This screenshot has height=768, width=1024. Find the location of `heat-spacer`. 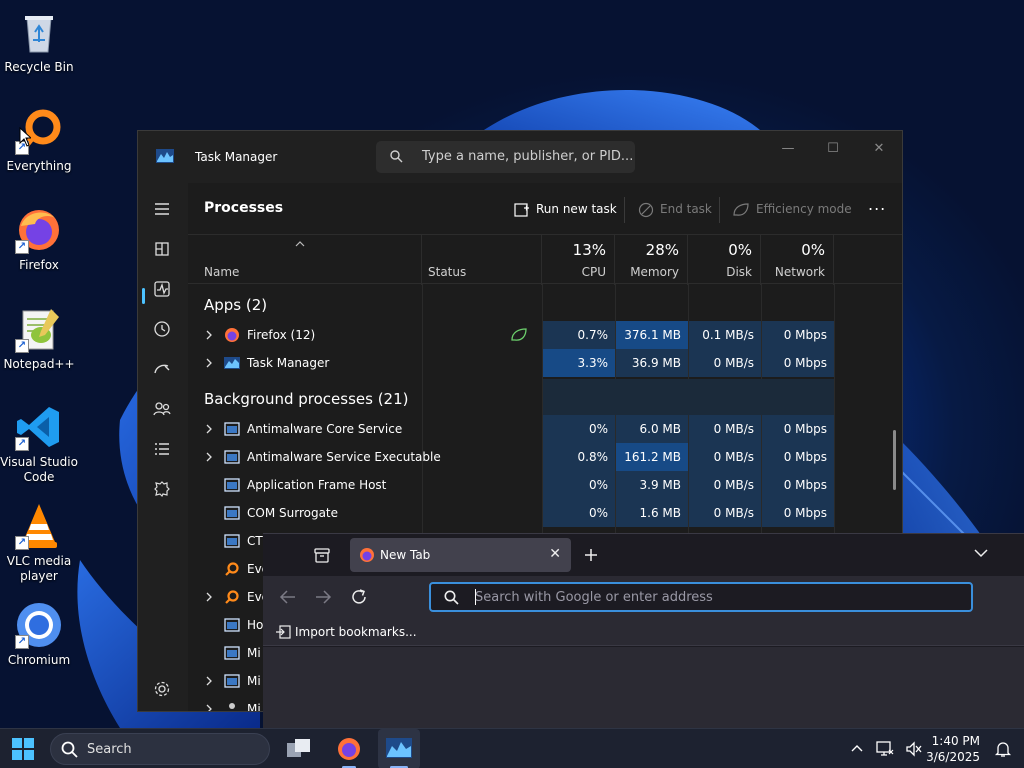

heat-spacer is located at coordinates (688, 397).